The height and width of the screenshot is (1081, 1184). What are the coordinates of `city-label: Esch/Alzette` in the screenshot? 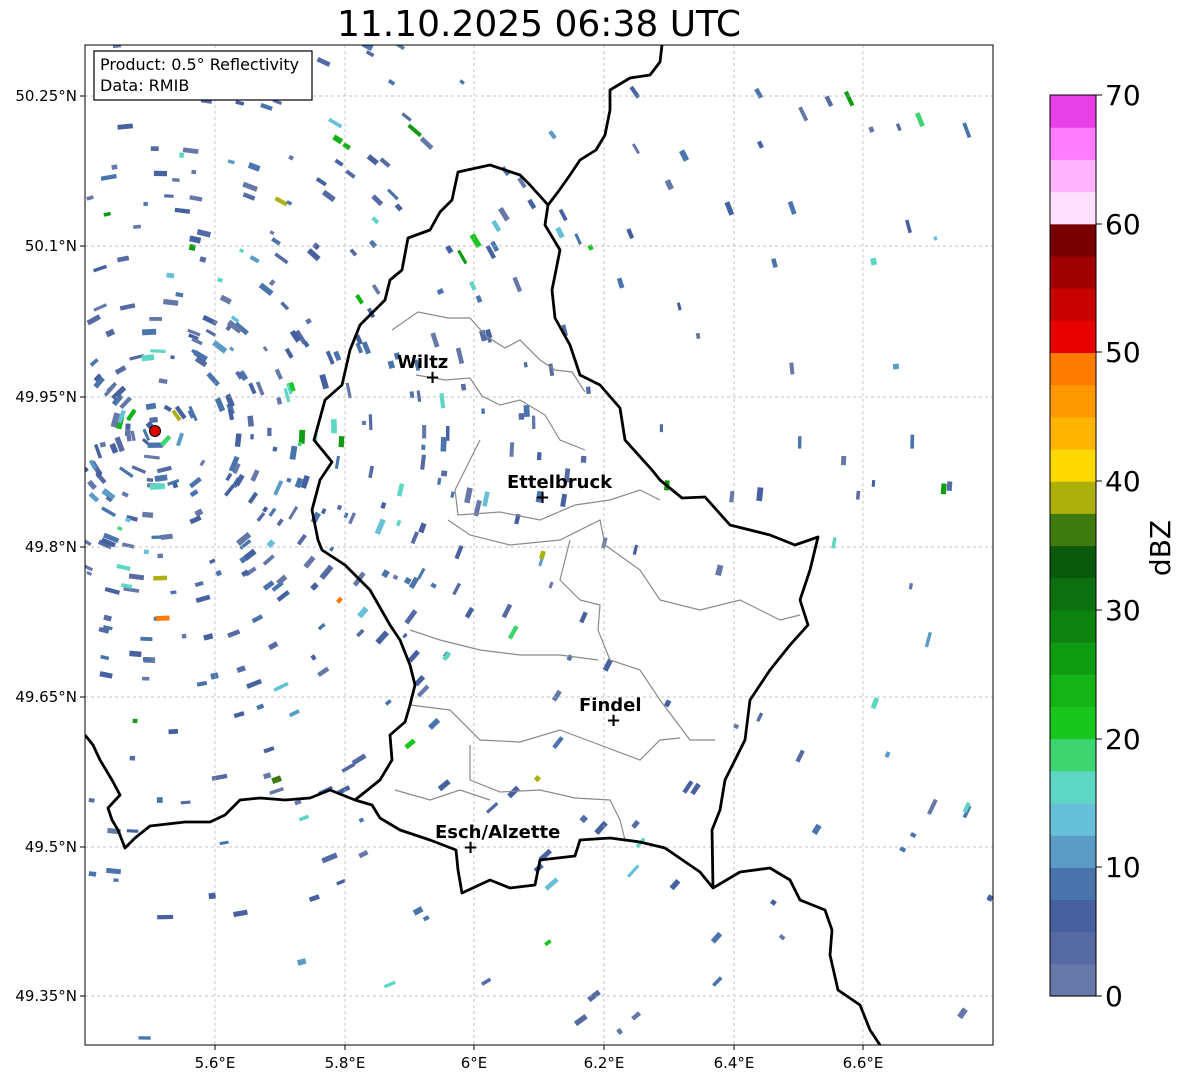 It's located at (497, 832).